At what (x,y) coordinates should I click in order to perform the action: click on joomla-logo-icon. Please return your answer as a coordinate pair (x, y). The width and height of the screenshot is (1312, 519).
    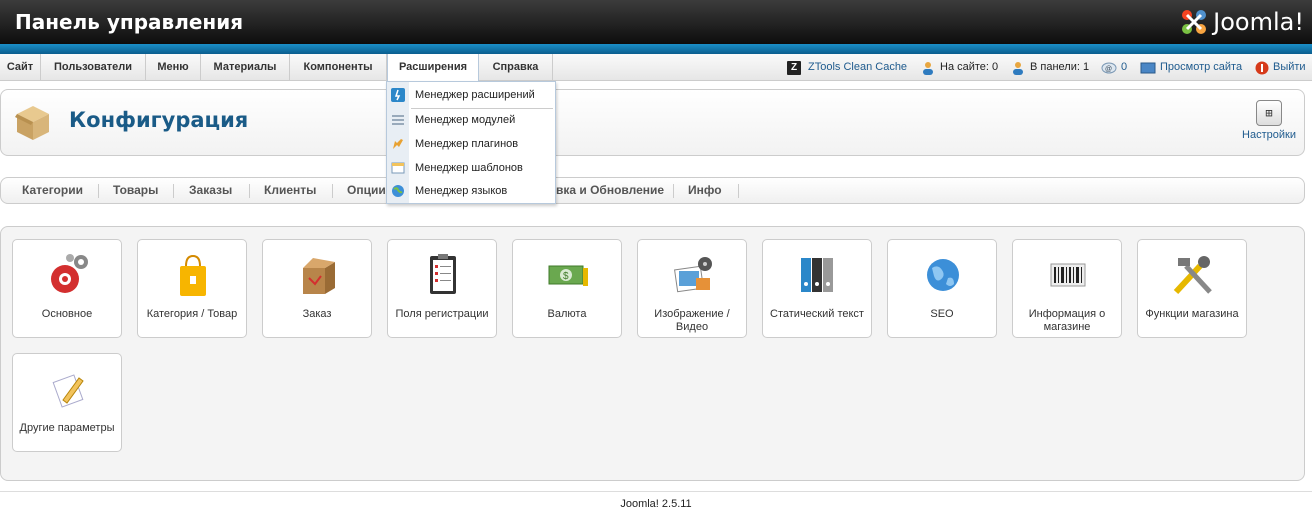
    Looking at the image, I should click on (1194, 22).